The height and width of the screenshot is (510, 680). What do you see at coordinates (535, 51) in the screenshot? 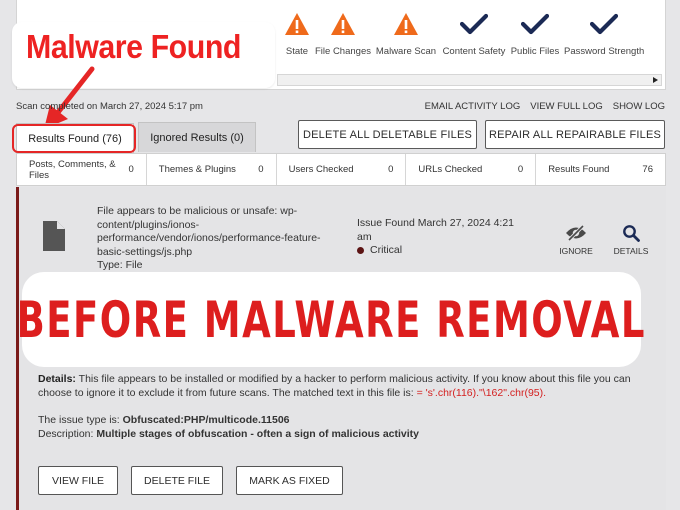
I see `stage-label: Public Files` at bounding box center [535, 51].